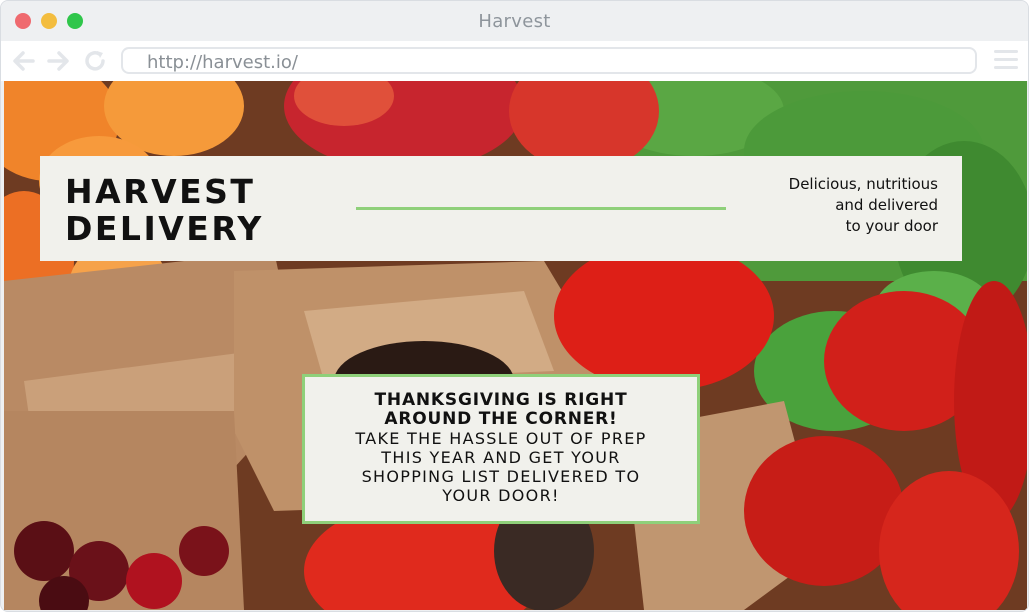 This screenshot has height=612, width=1029. I want to click on hamburger-menu-icon, so click(1006, 61).